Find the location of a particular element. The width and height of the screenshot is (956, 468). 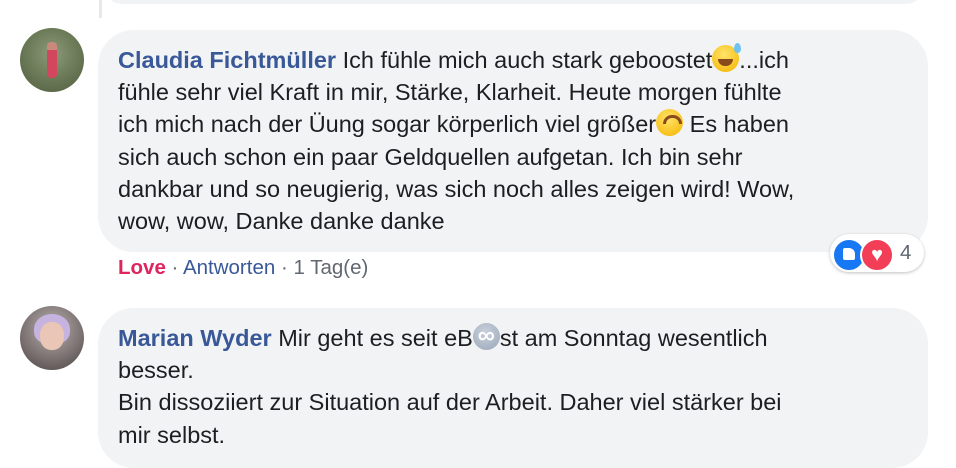

comment-text-segment: Es haben is located at coordinates (736, 124).